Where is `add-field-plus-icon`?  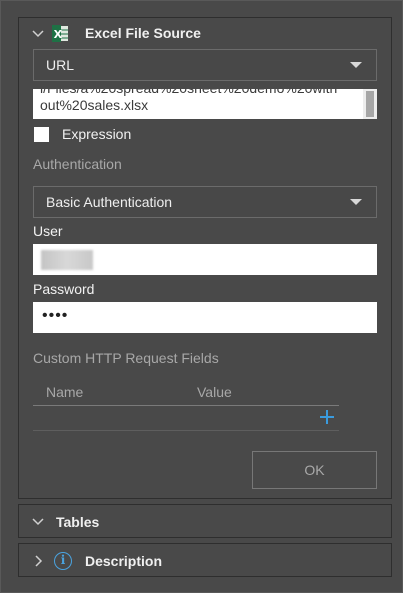
add-field-plus-icon is located at coordinates (327, 417).